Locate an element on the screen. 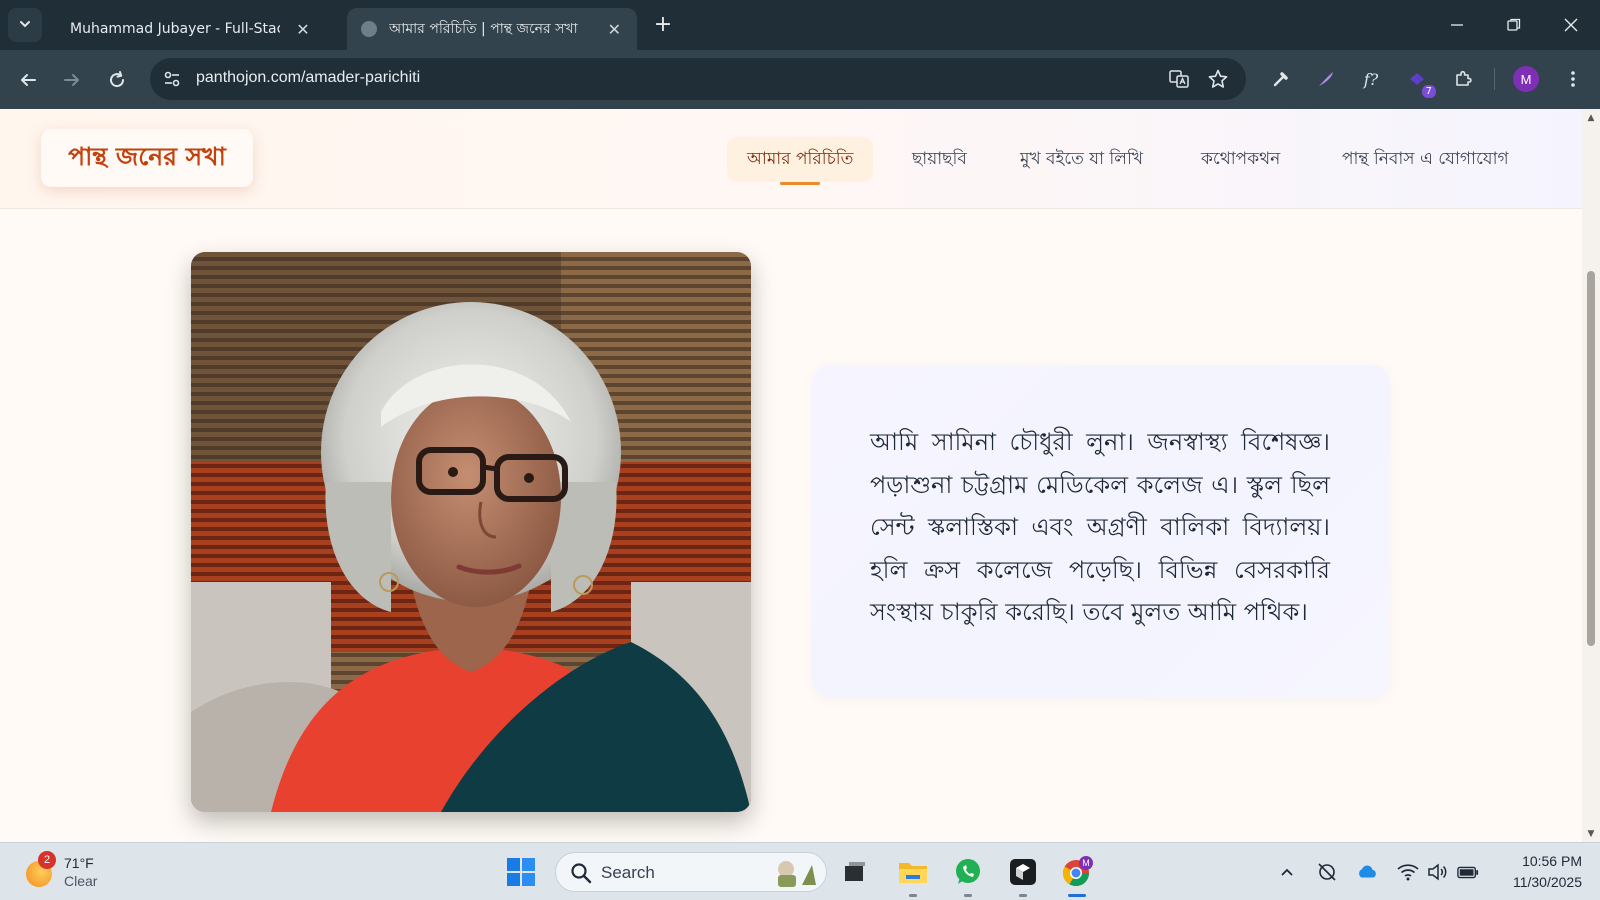 The height and width of the screenshot is (900, 1600). nav-item-label: মুখ বইতে যা লিখি is located at coordinates (1081, 158).